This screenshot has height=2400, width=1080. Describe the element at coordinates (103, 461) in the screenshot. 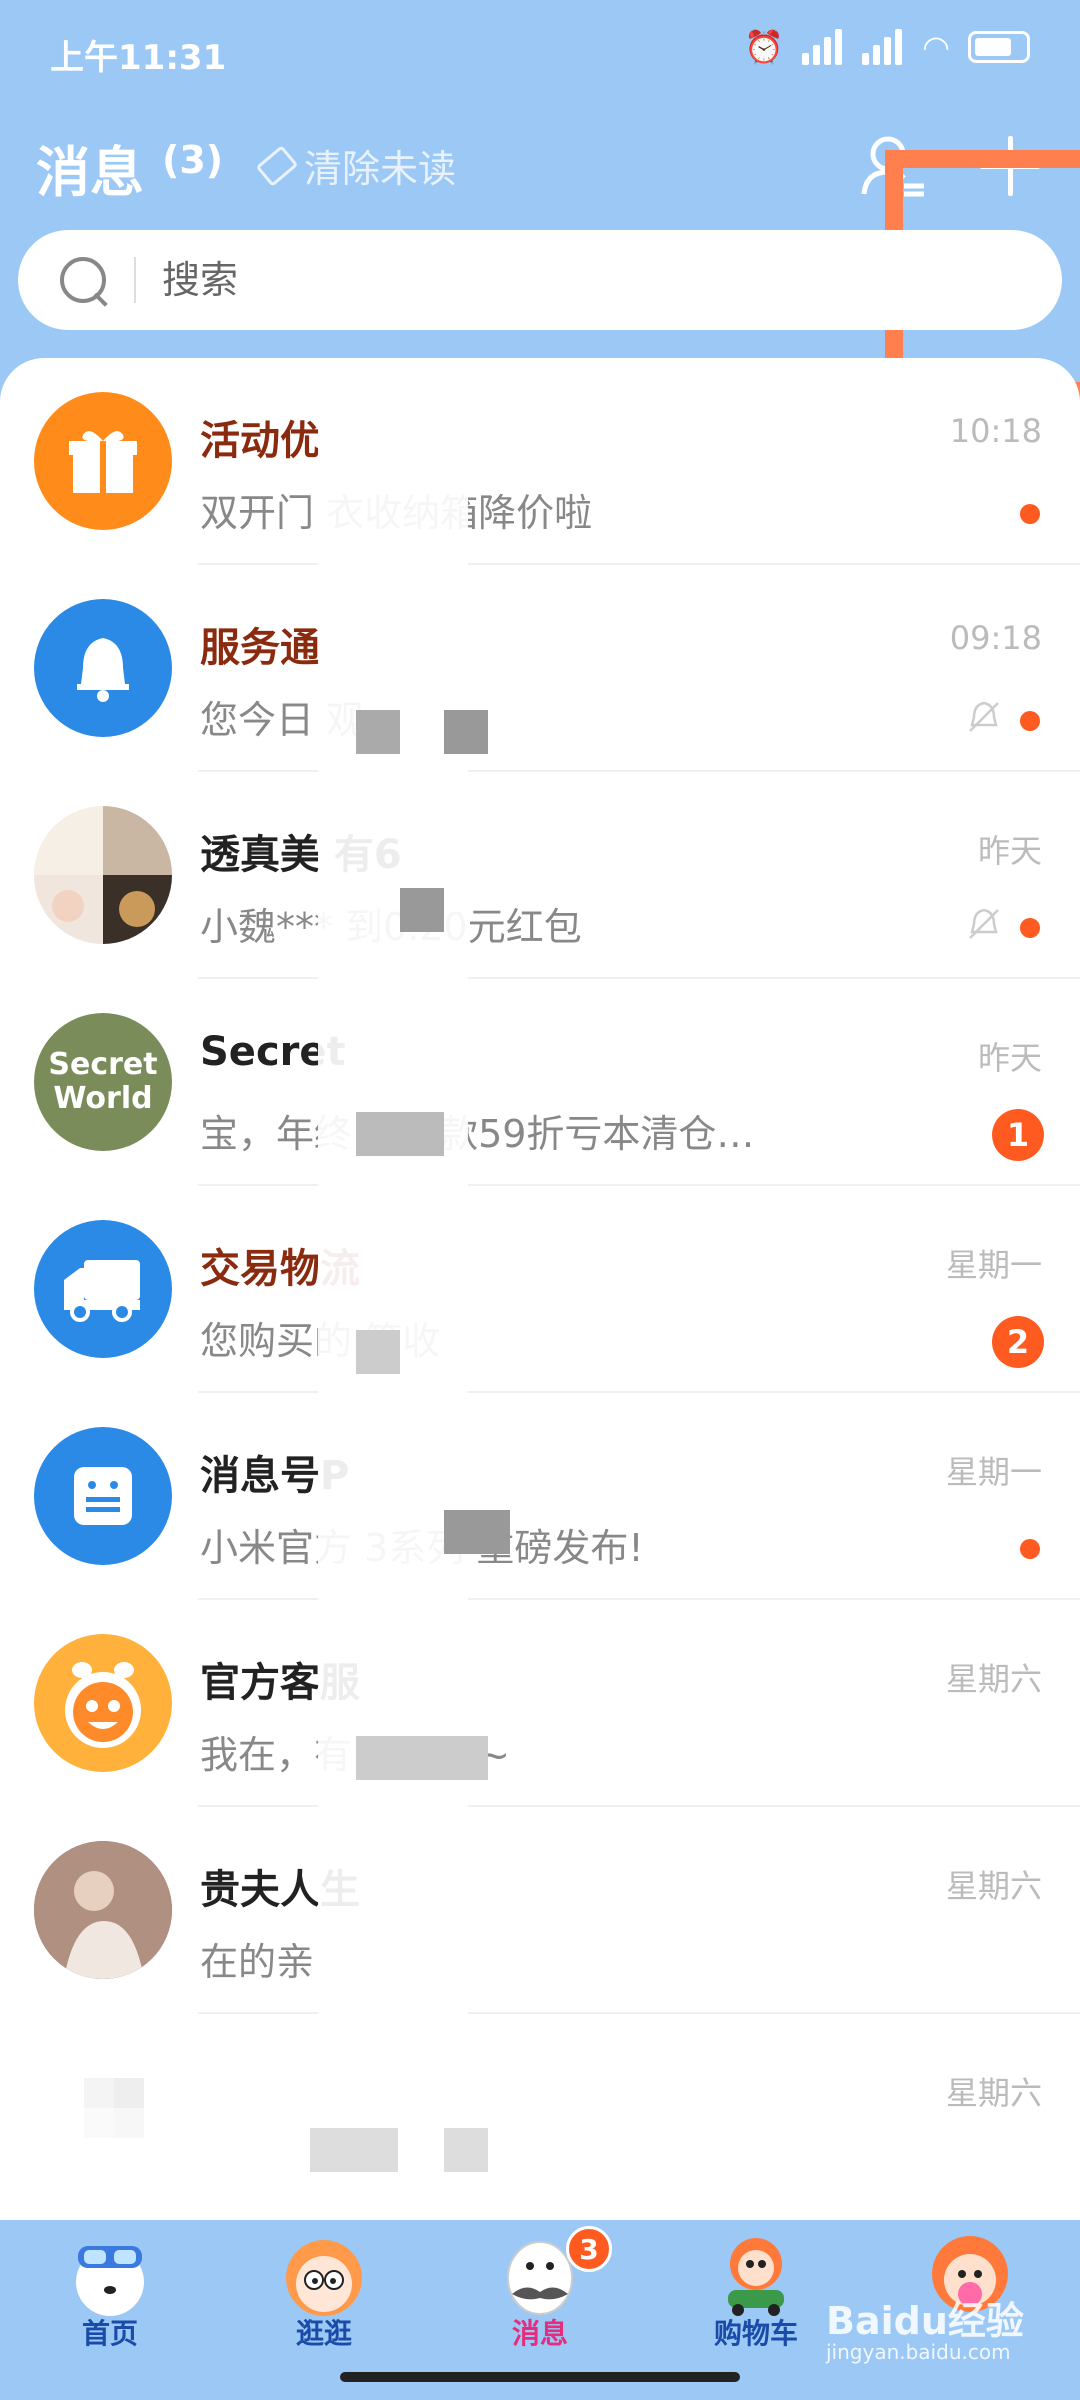

I see `gift-icon` at that location.